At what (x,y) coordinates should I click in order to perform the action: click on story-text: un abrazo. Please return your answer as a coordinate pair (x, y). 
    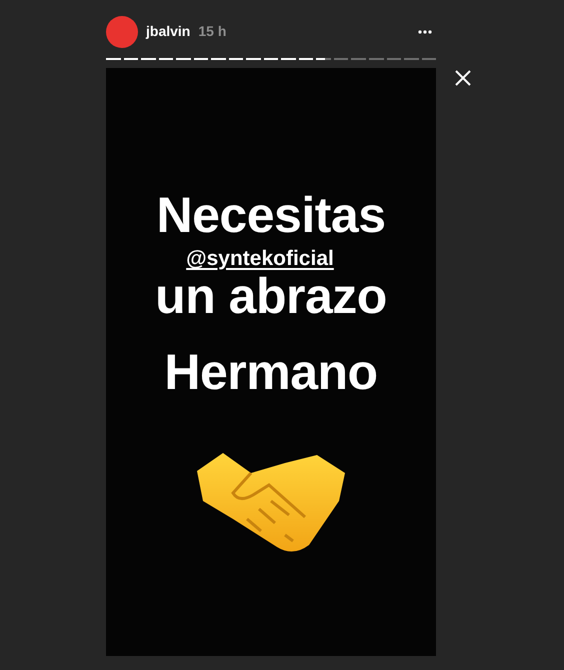
    Looking at the image, I should click on (271, 296).